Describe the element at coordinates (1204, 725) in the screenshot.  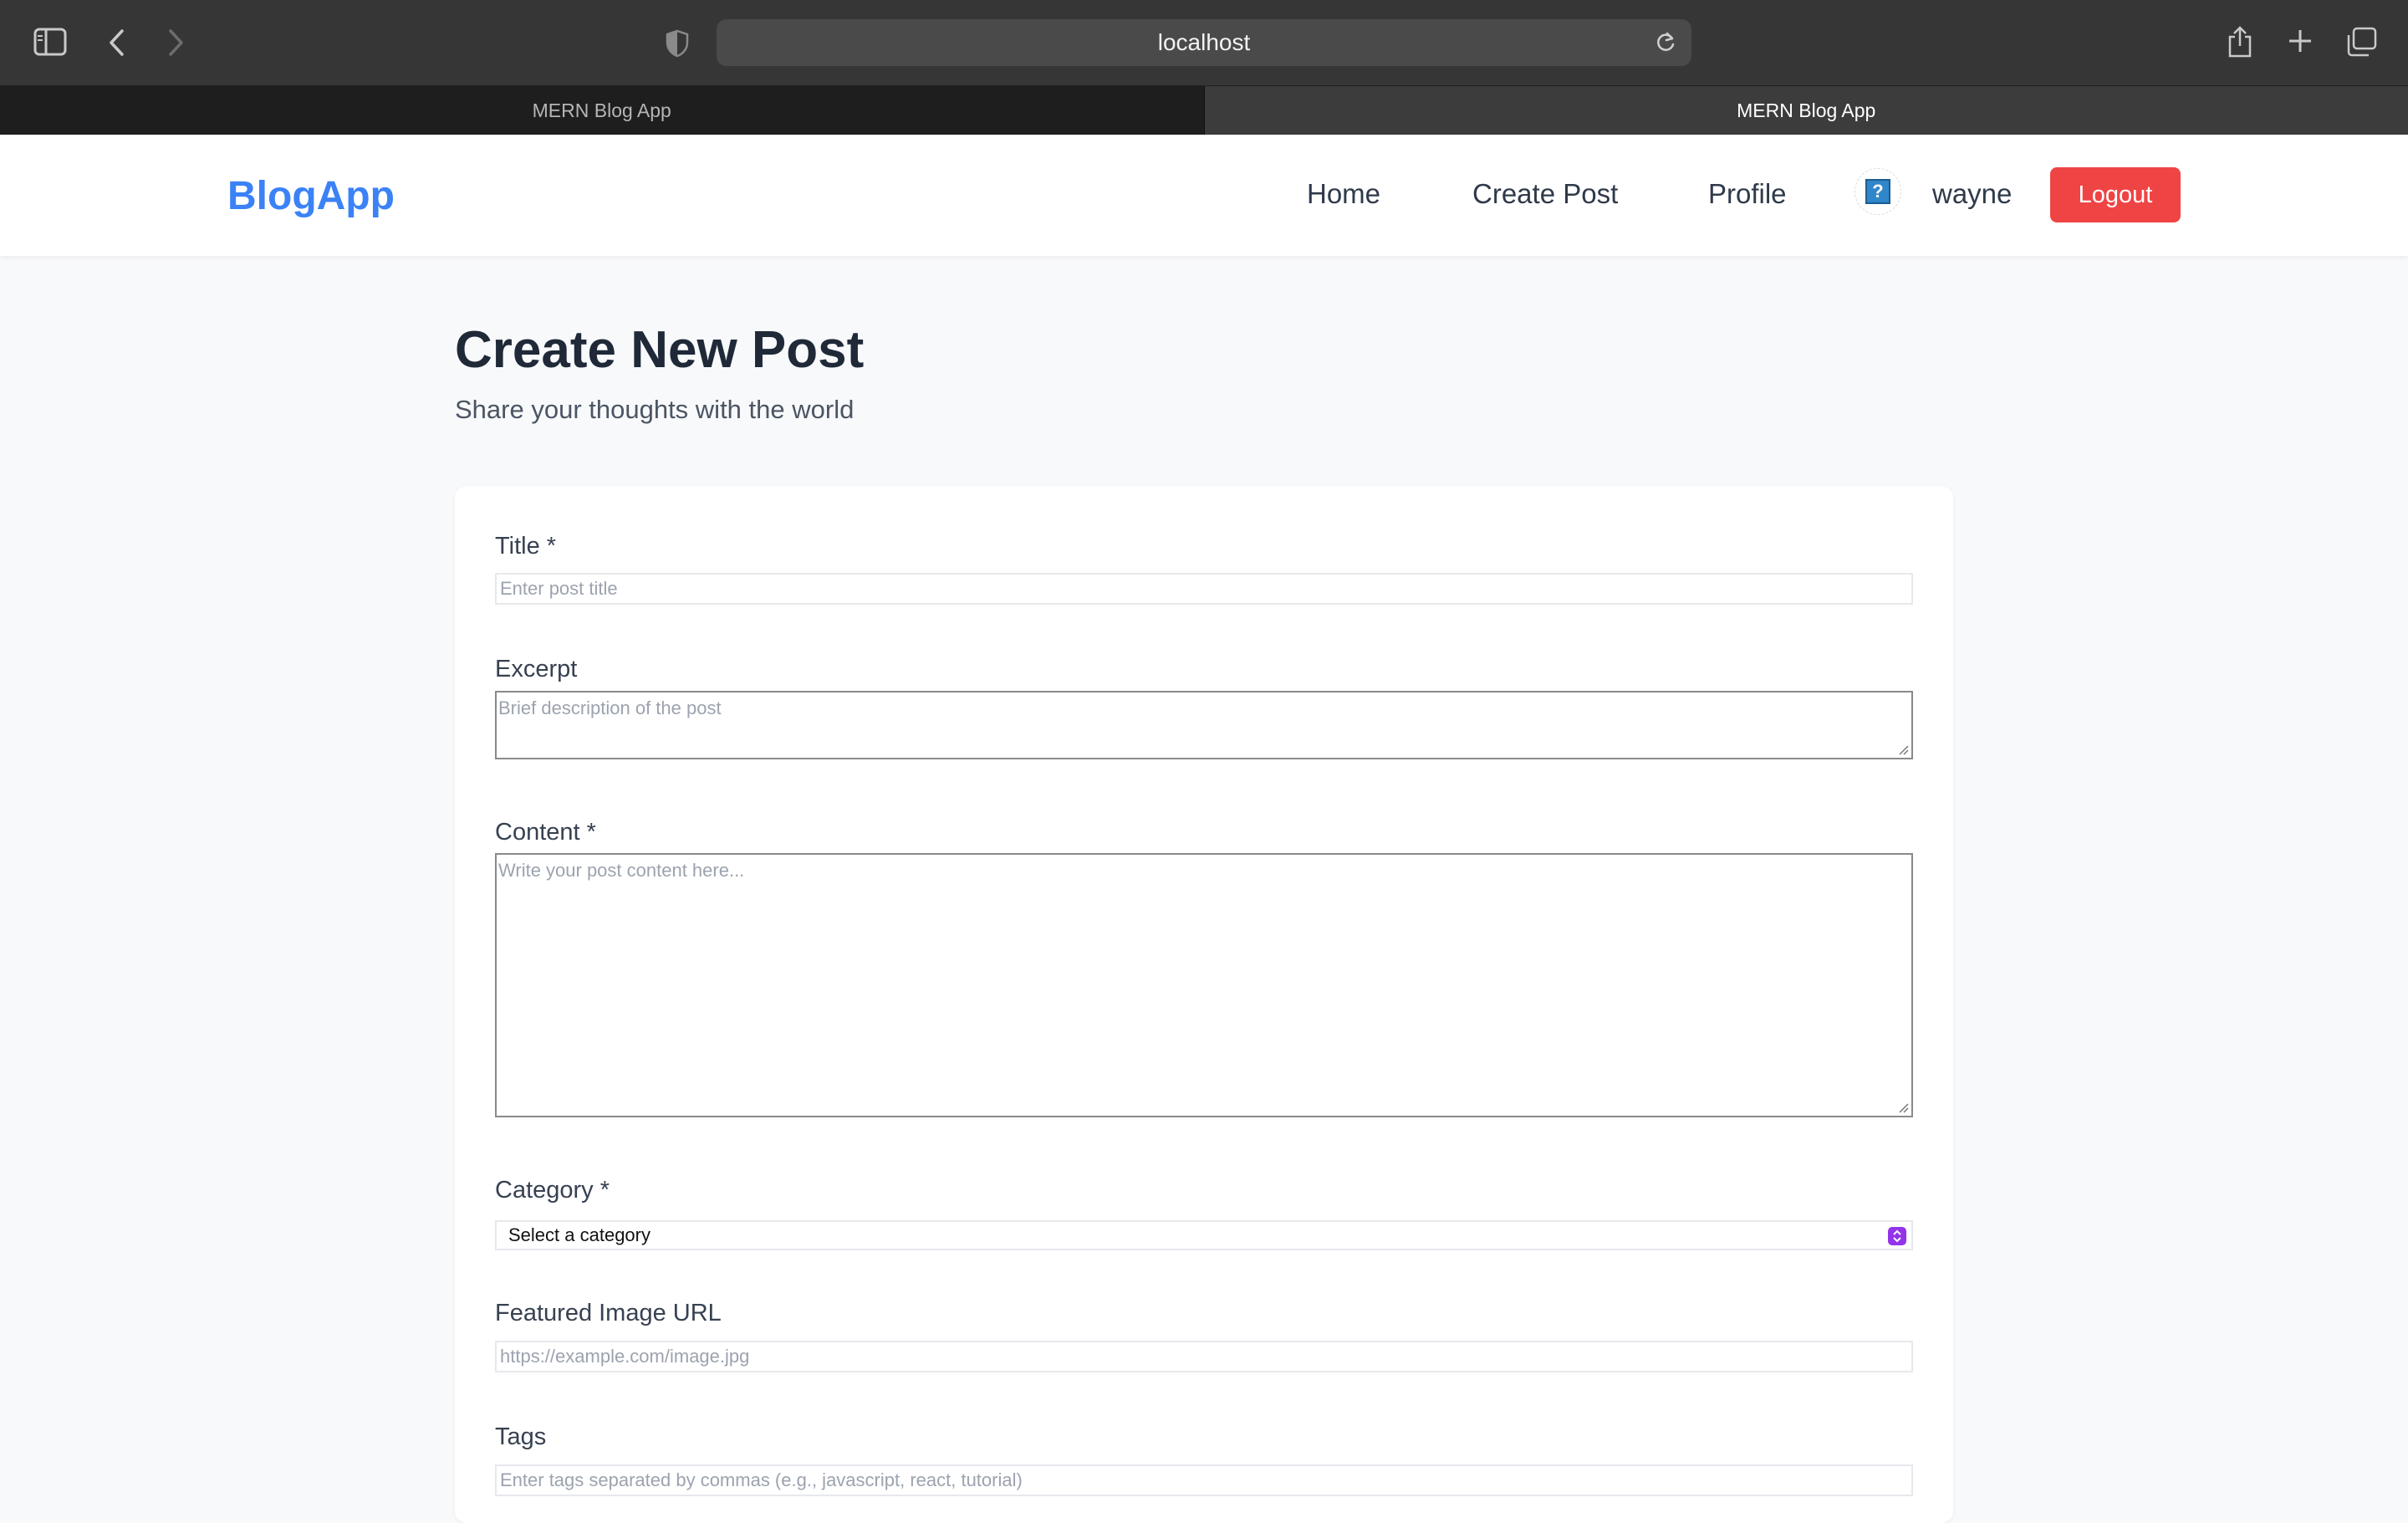
I see `excerpt-textarea: Brief description of the post` at that location.